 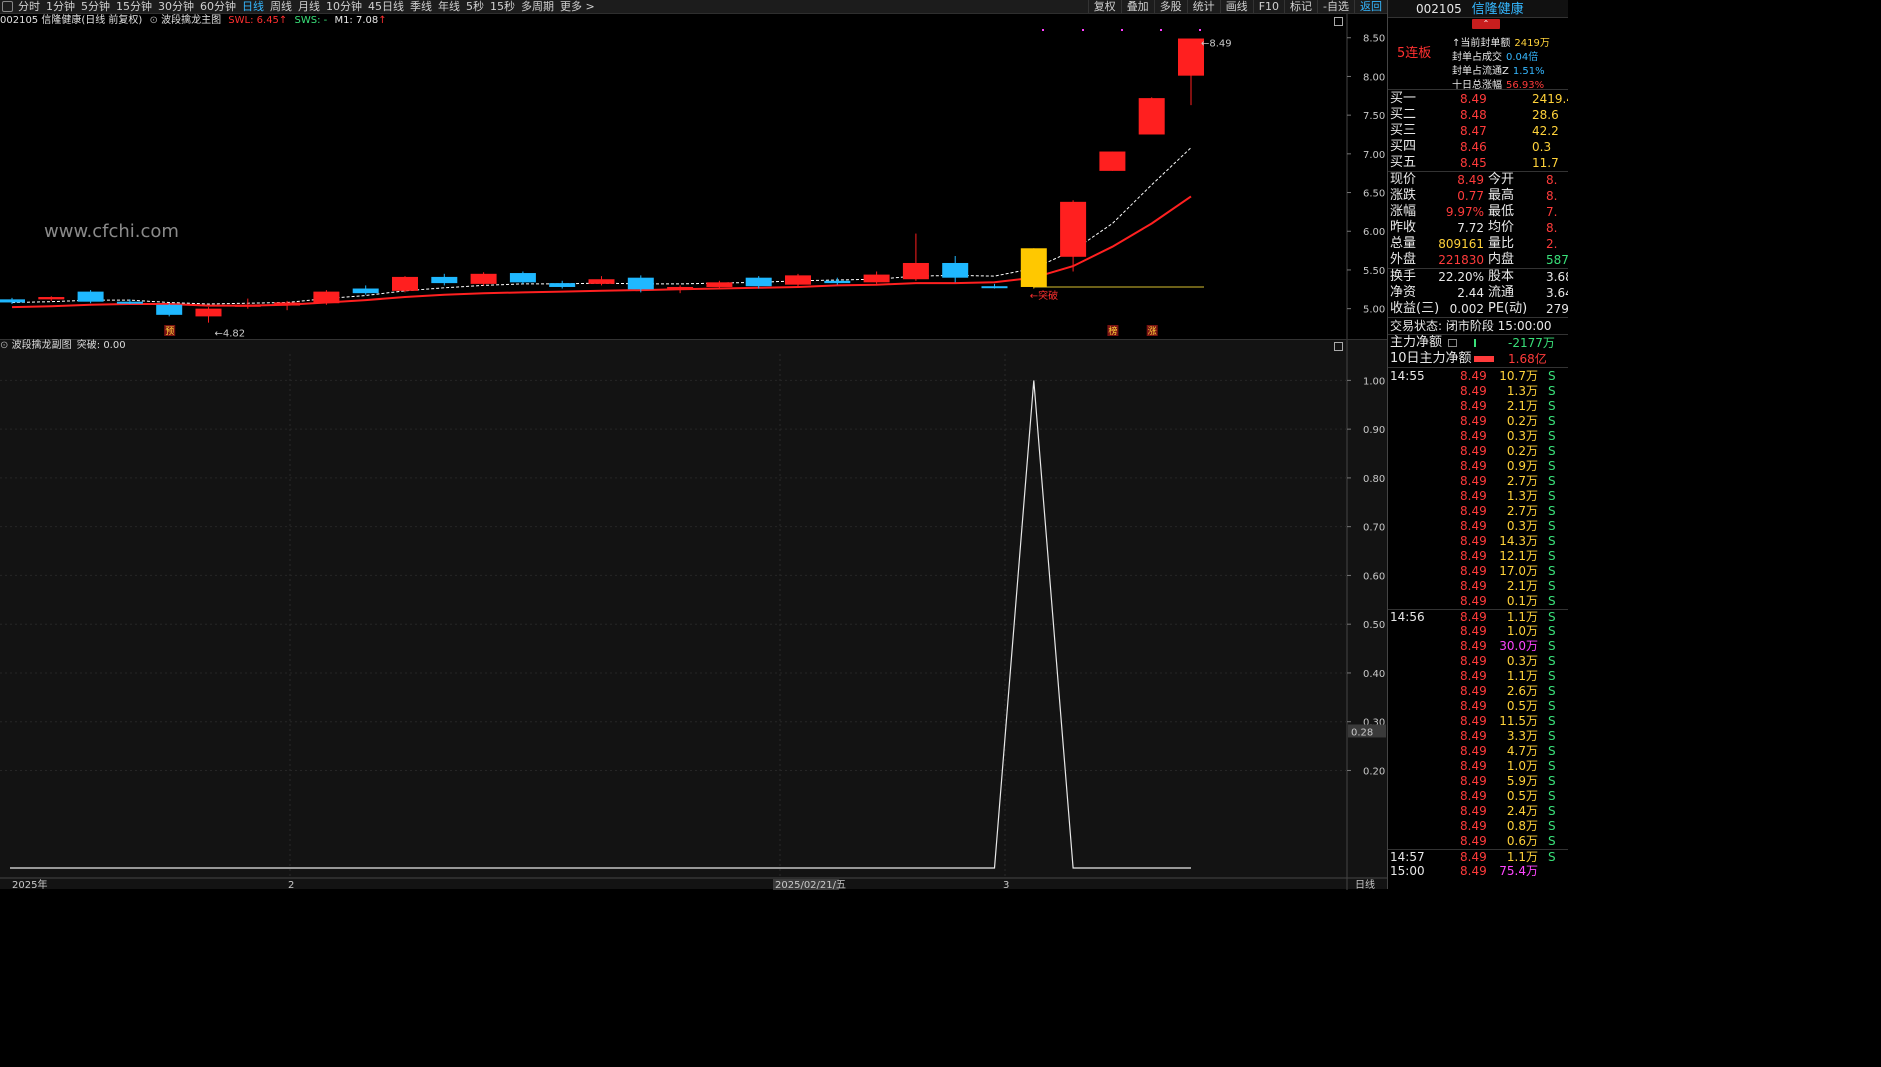 What do you see at coordinates (1407, 617) in the screenshot?
I see `tick-time: 14:56` at bounding box center [1407, 617].